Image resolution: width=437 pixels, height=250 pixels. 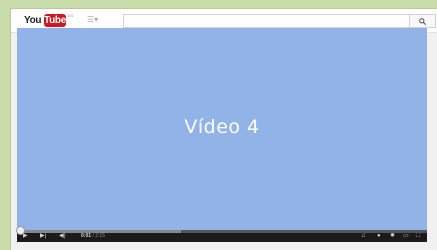 I want to click on search-input, so click(x=266, y=21).